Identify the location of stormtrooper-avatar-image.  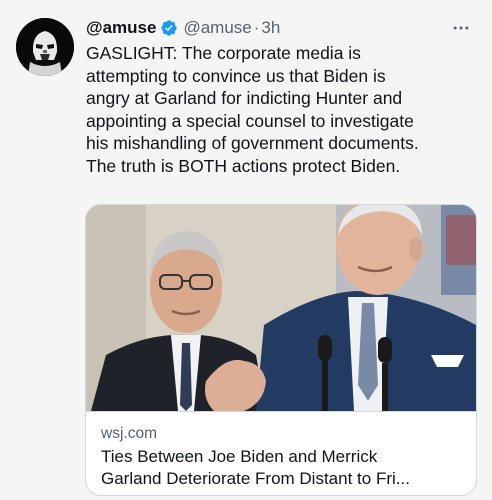
(45, 47).